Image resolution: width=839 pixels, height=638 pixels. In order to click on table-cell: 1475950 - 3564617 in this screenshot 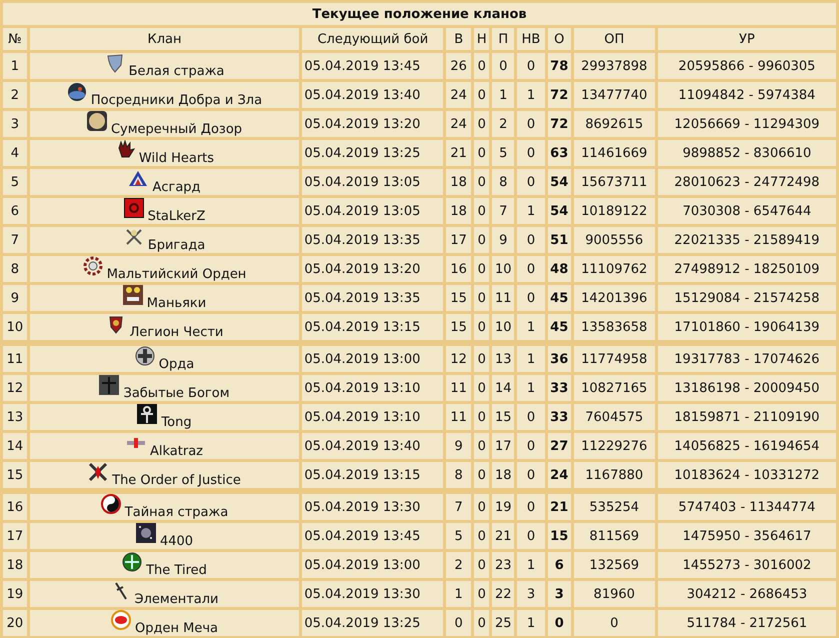, I will do `click(747, 536)`.